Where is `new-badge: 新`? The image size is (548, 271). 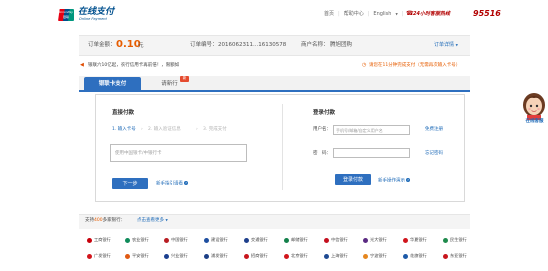
new-badge: 新 is located at coordinates (184, 79).